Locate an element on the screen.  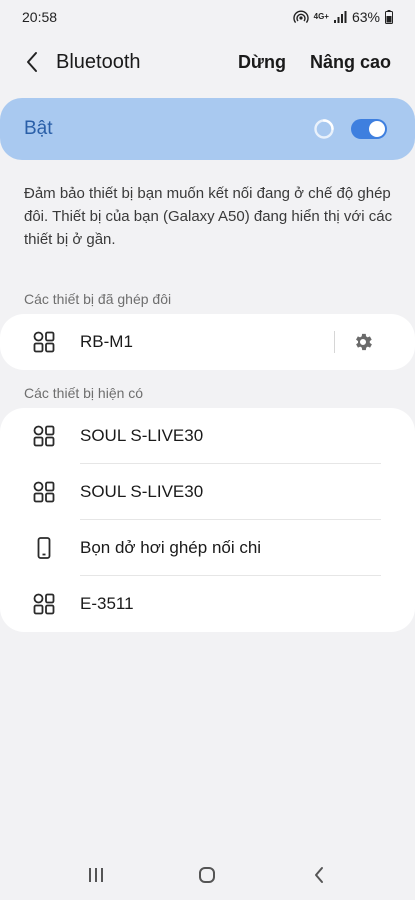
device-settings-button is located at coordinates (363, 342).